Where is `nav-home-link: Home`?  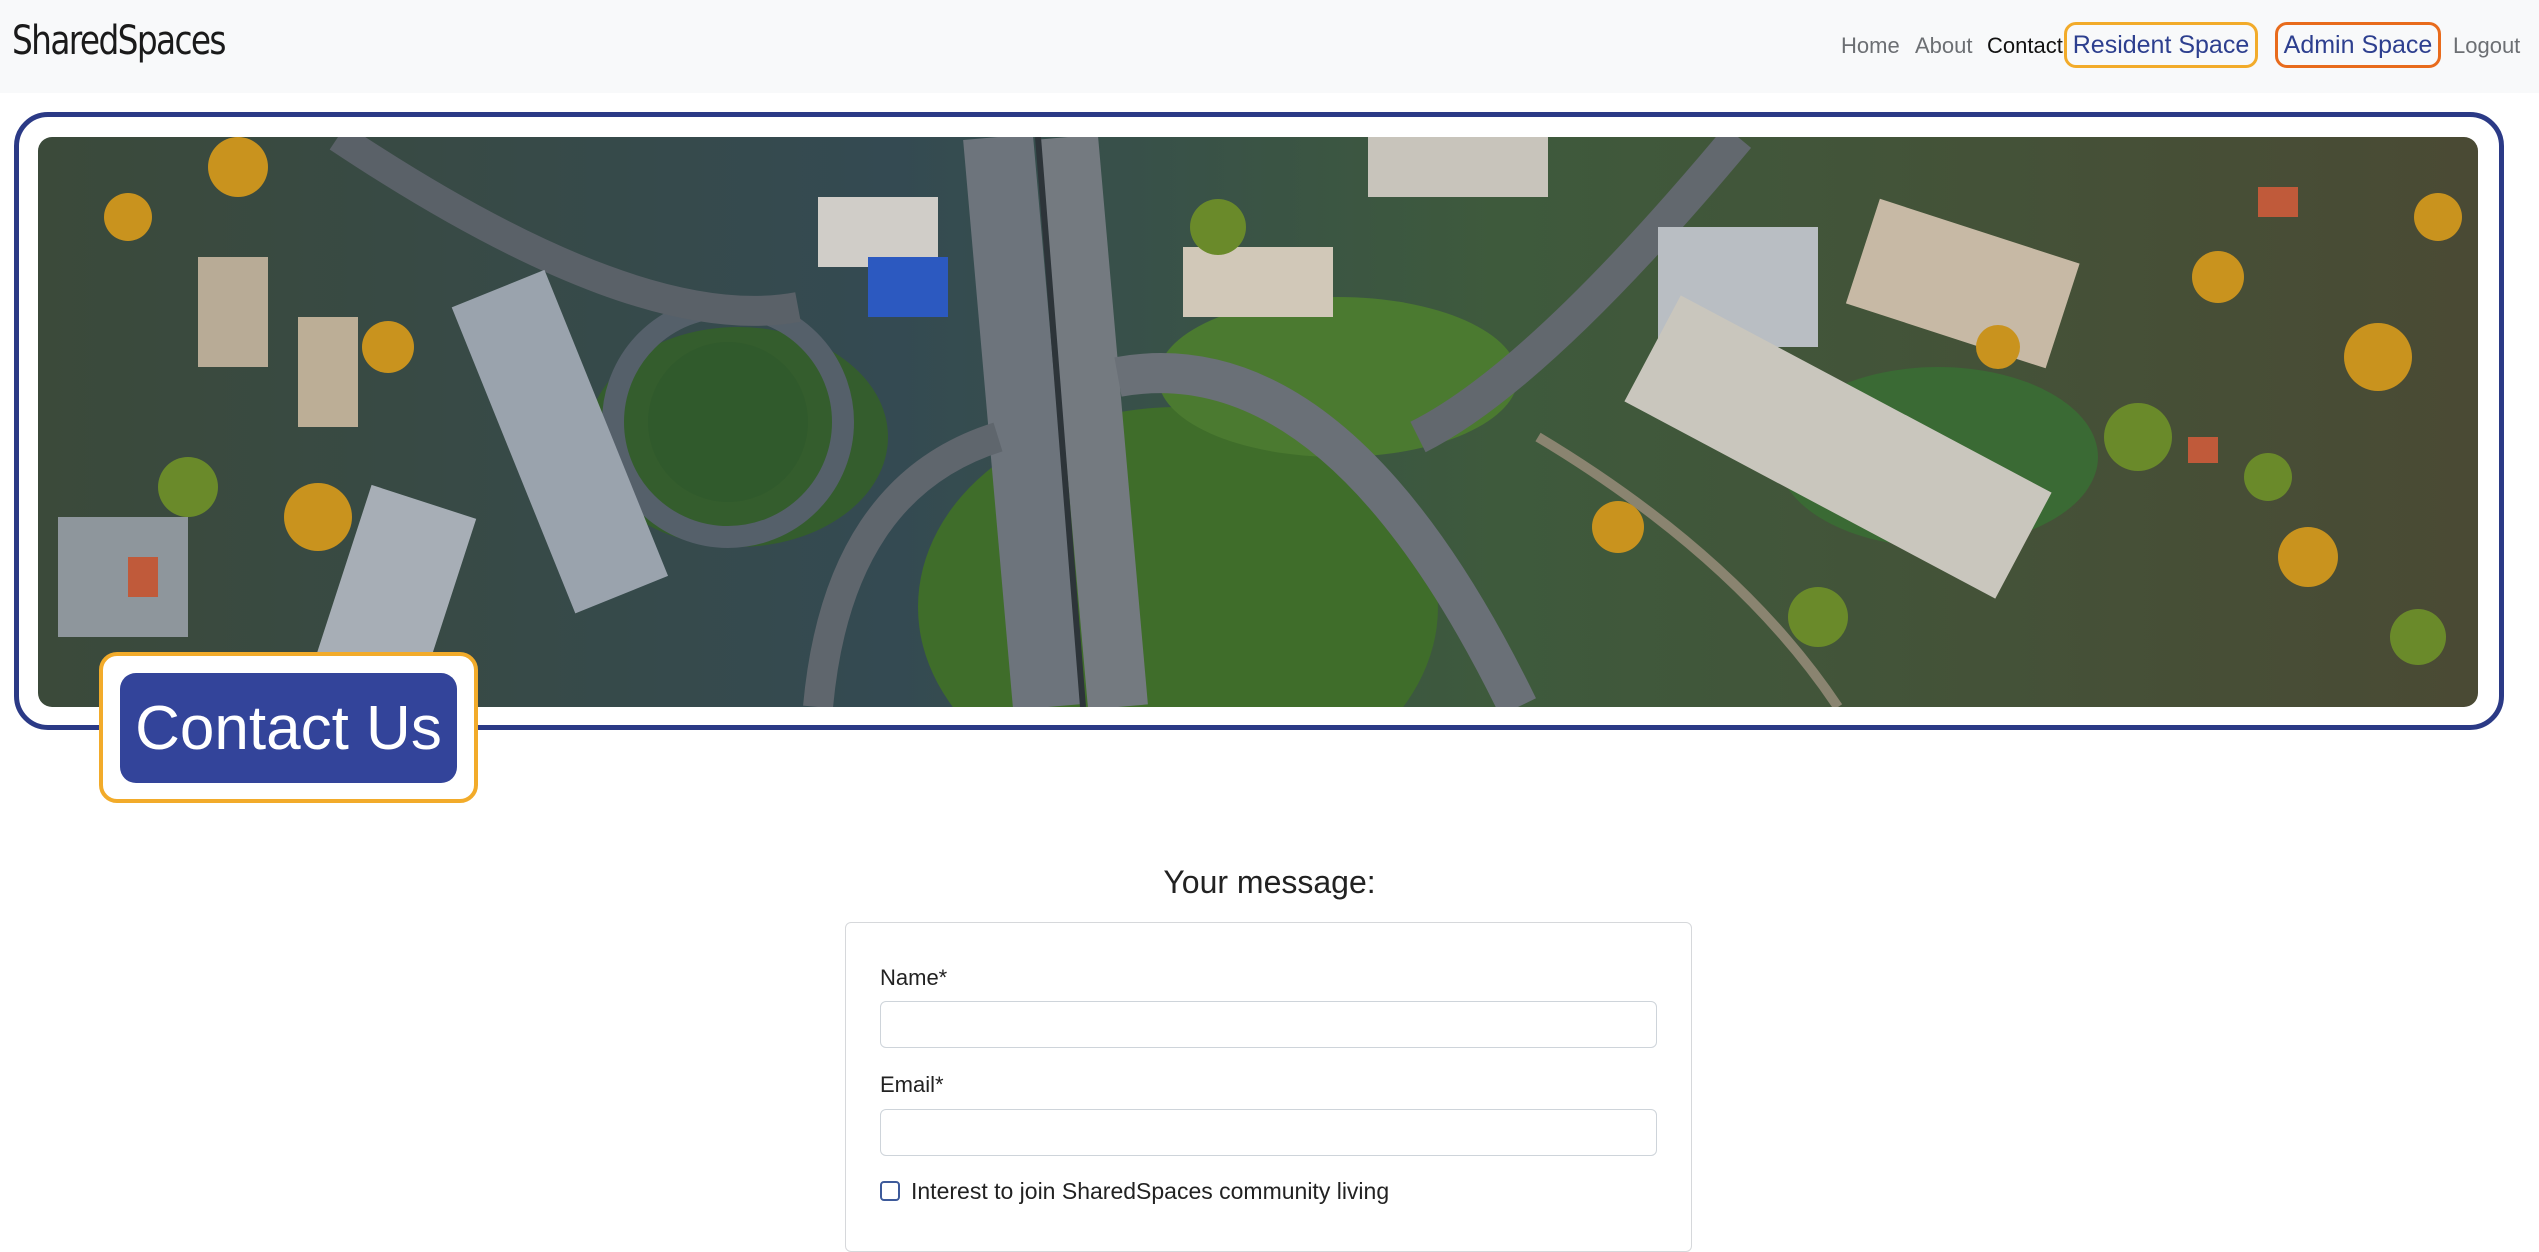 nav-home-link: Home is located at coordinates (1870, 46).